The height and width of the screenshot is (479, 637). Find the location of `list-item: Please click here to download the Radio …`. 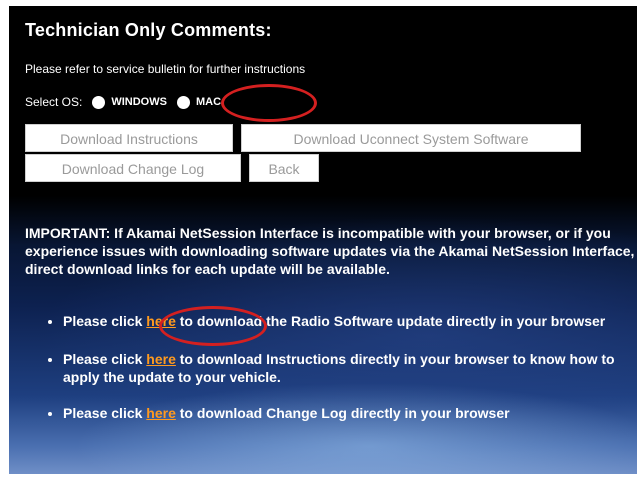

list-item: Please click here to download the Radio … is located at coordinates (350, 321).